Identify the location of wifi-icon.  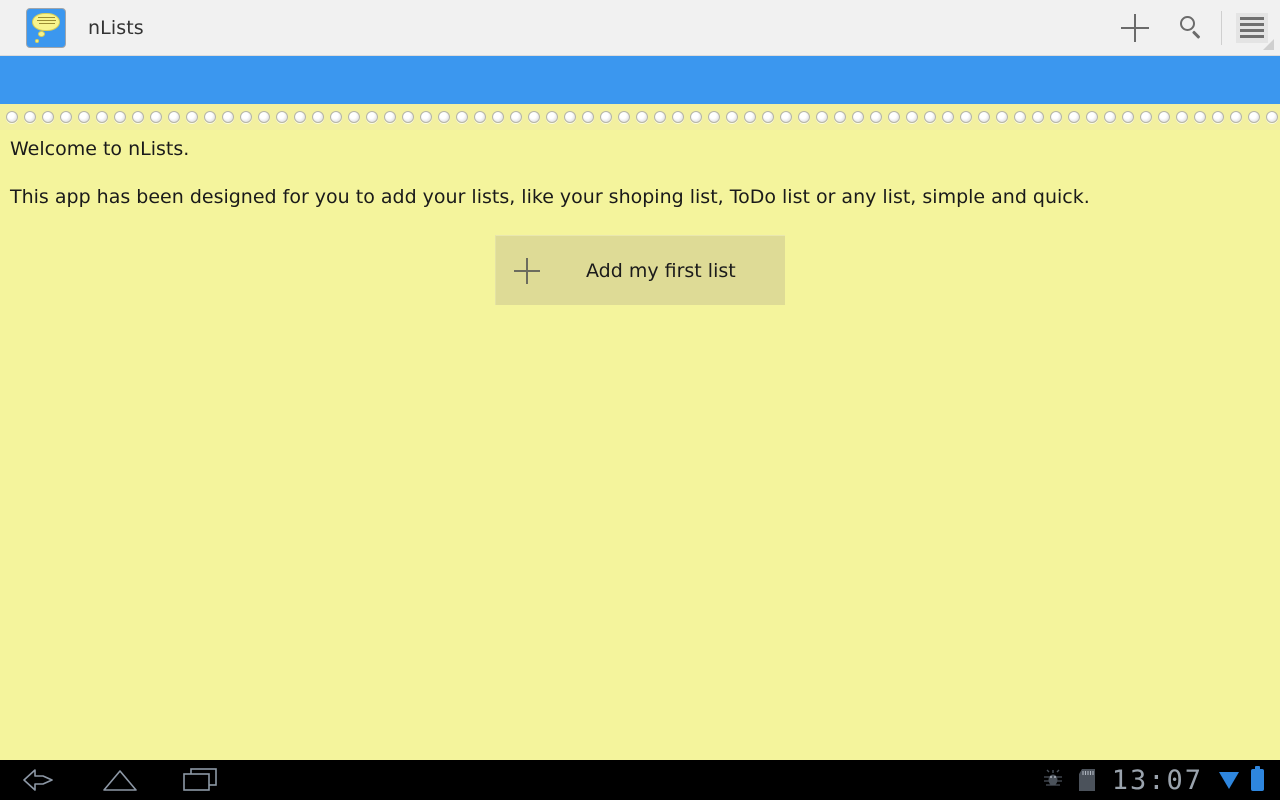
(1229, 780).